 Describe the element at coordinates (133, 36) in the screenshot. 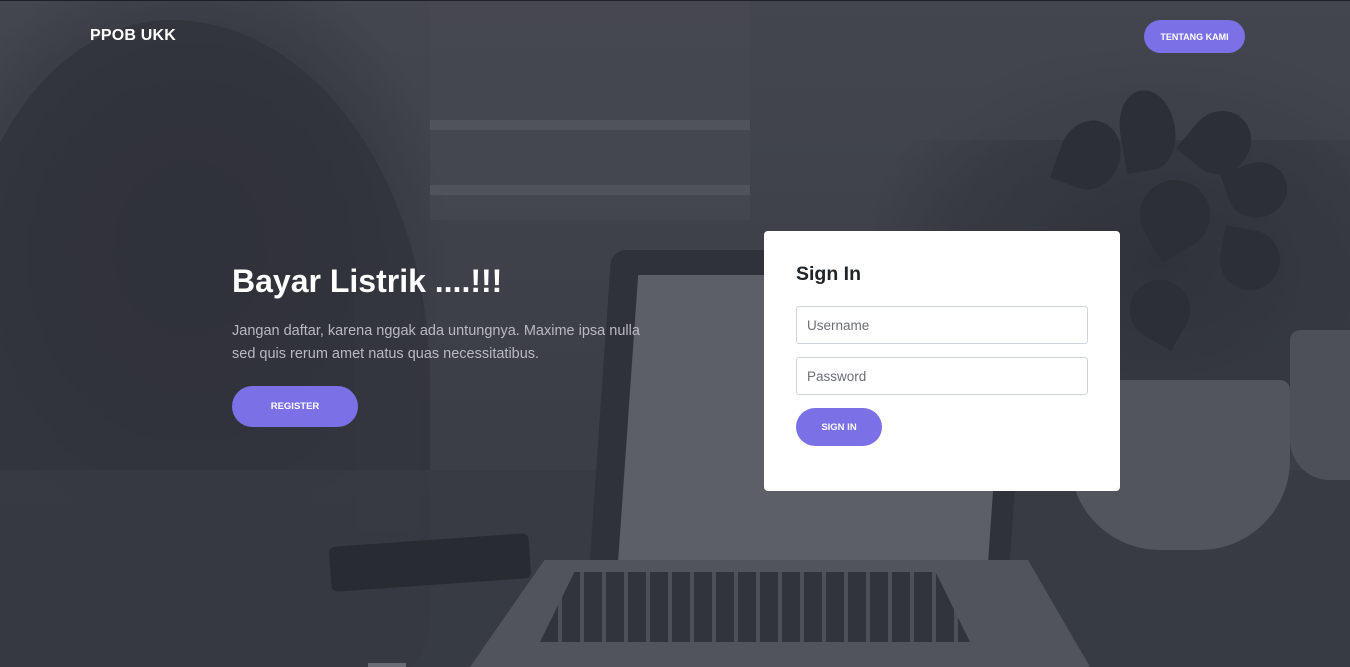

I see `brand-logo: PPOB UKK` at that location.